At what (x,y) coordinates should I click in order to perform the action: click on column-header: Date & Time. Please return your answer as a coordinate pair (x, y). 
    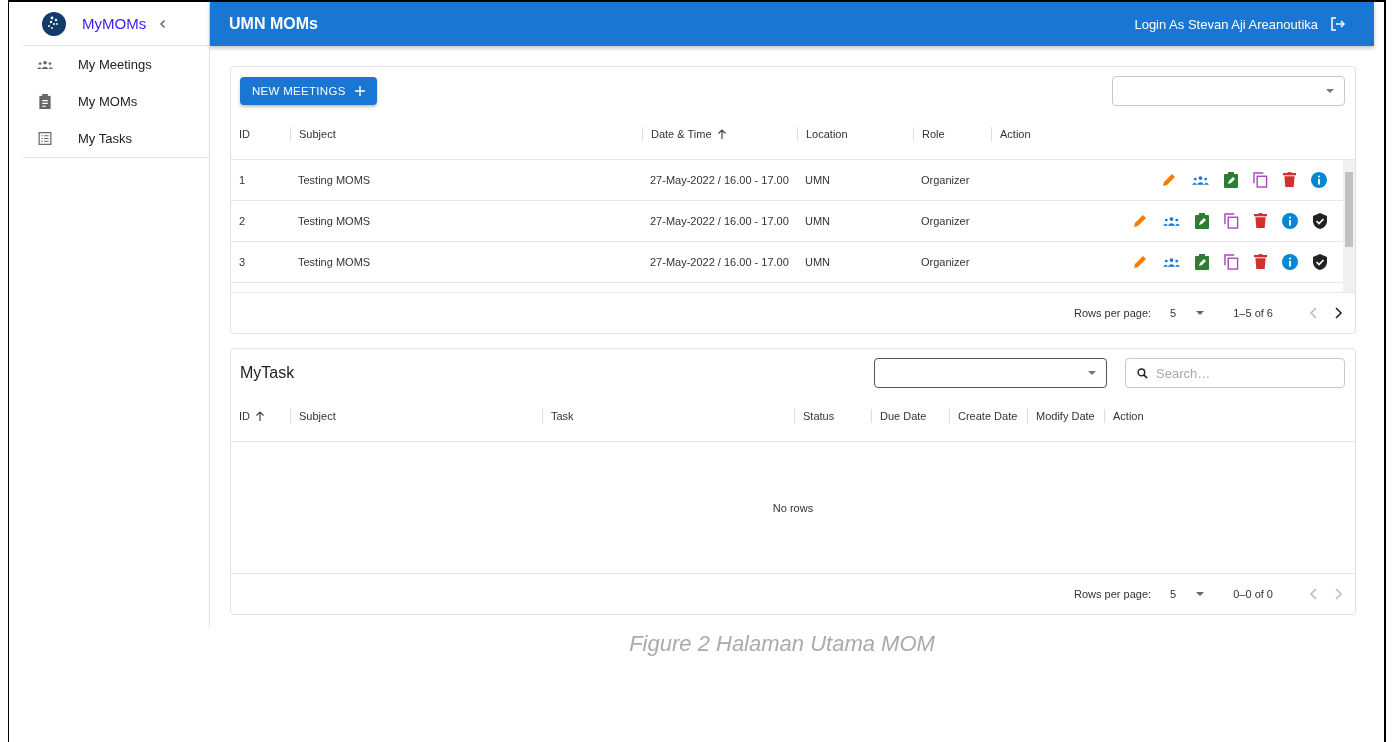
    Looking at the image, I should click on (719, 133).